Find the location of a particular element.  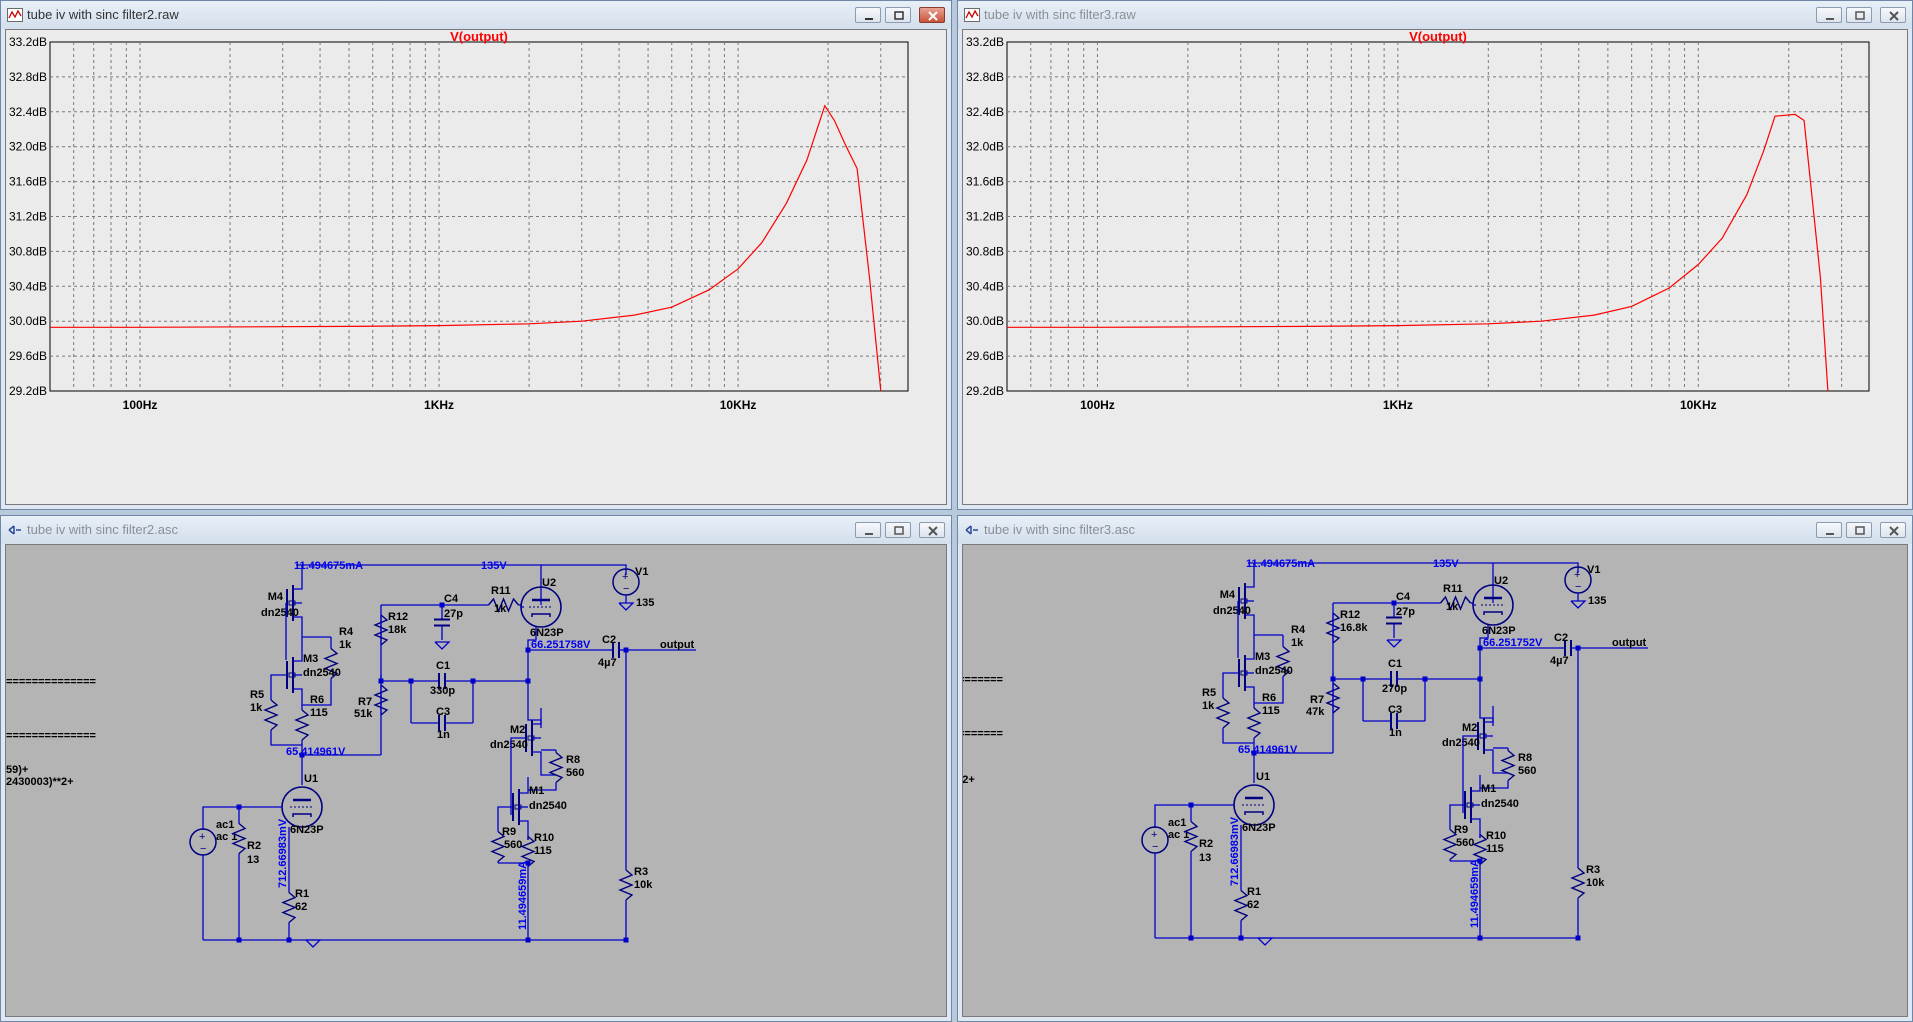

y-tick-label: 29.6dB is located at coordinates (28, 356).